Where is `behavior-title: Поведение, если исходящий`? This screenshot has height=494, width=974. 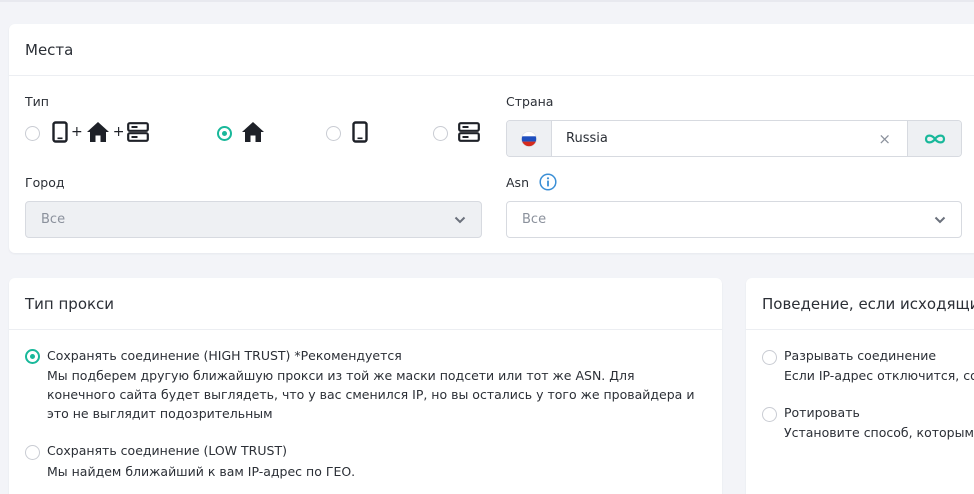 behavior-title: Поведение, если исходящий is located at coordinates (860, 304).